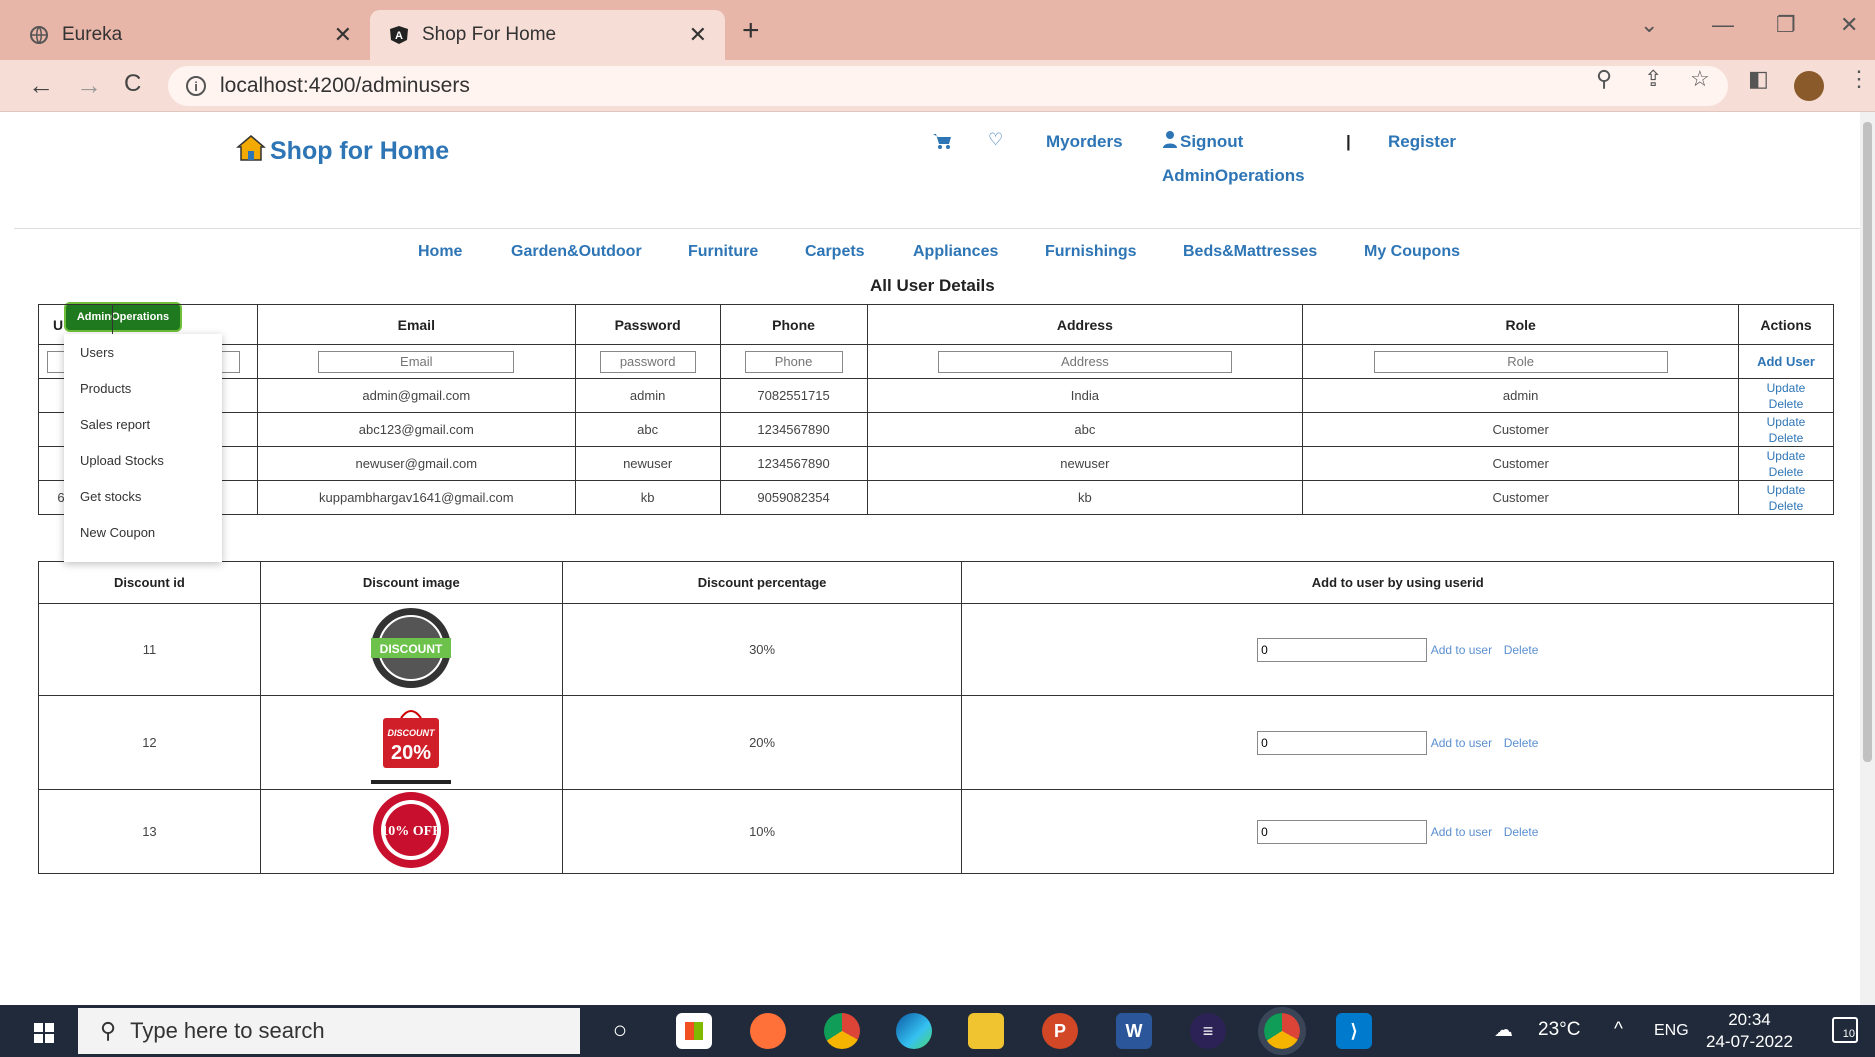  I want to click on nav-carpets: Carpets, so click(835, 252).